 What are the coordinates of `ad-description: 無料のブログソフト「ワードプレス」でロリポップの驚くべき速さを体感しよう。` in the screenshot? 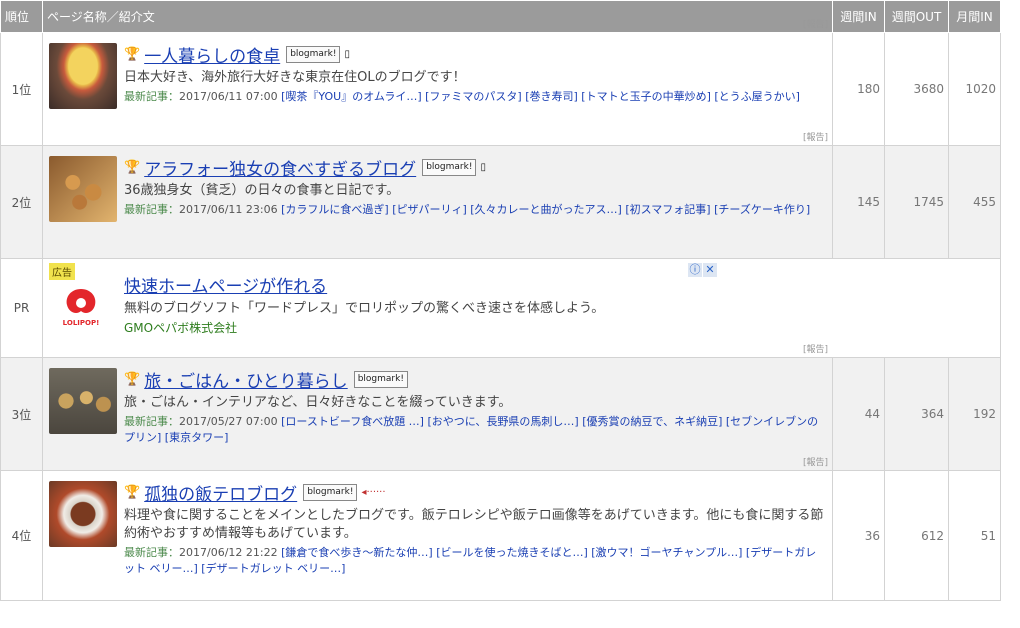 It's located at (364, 308).